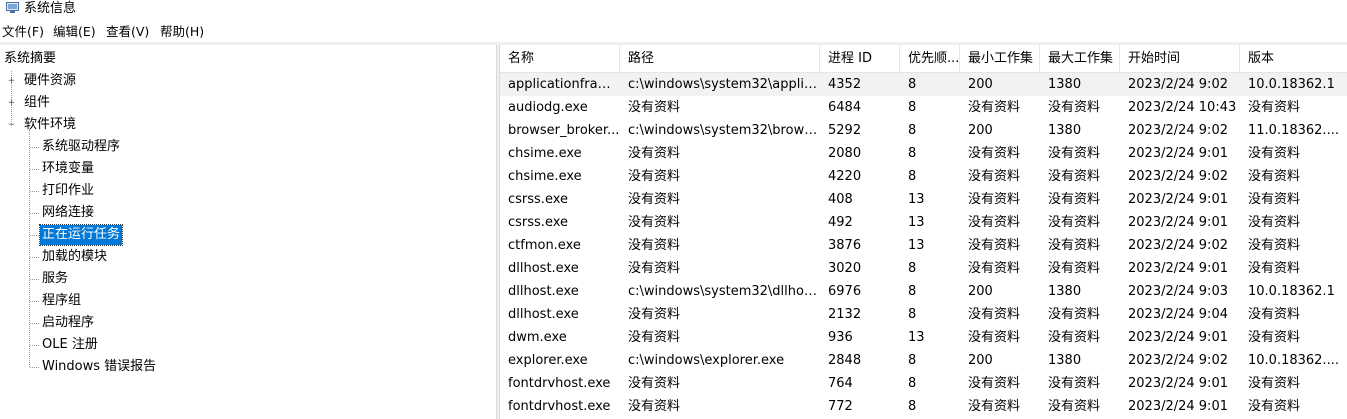  I want to click on collapse-icon: −, so click(11, 125).